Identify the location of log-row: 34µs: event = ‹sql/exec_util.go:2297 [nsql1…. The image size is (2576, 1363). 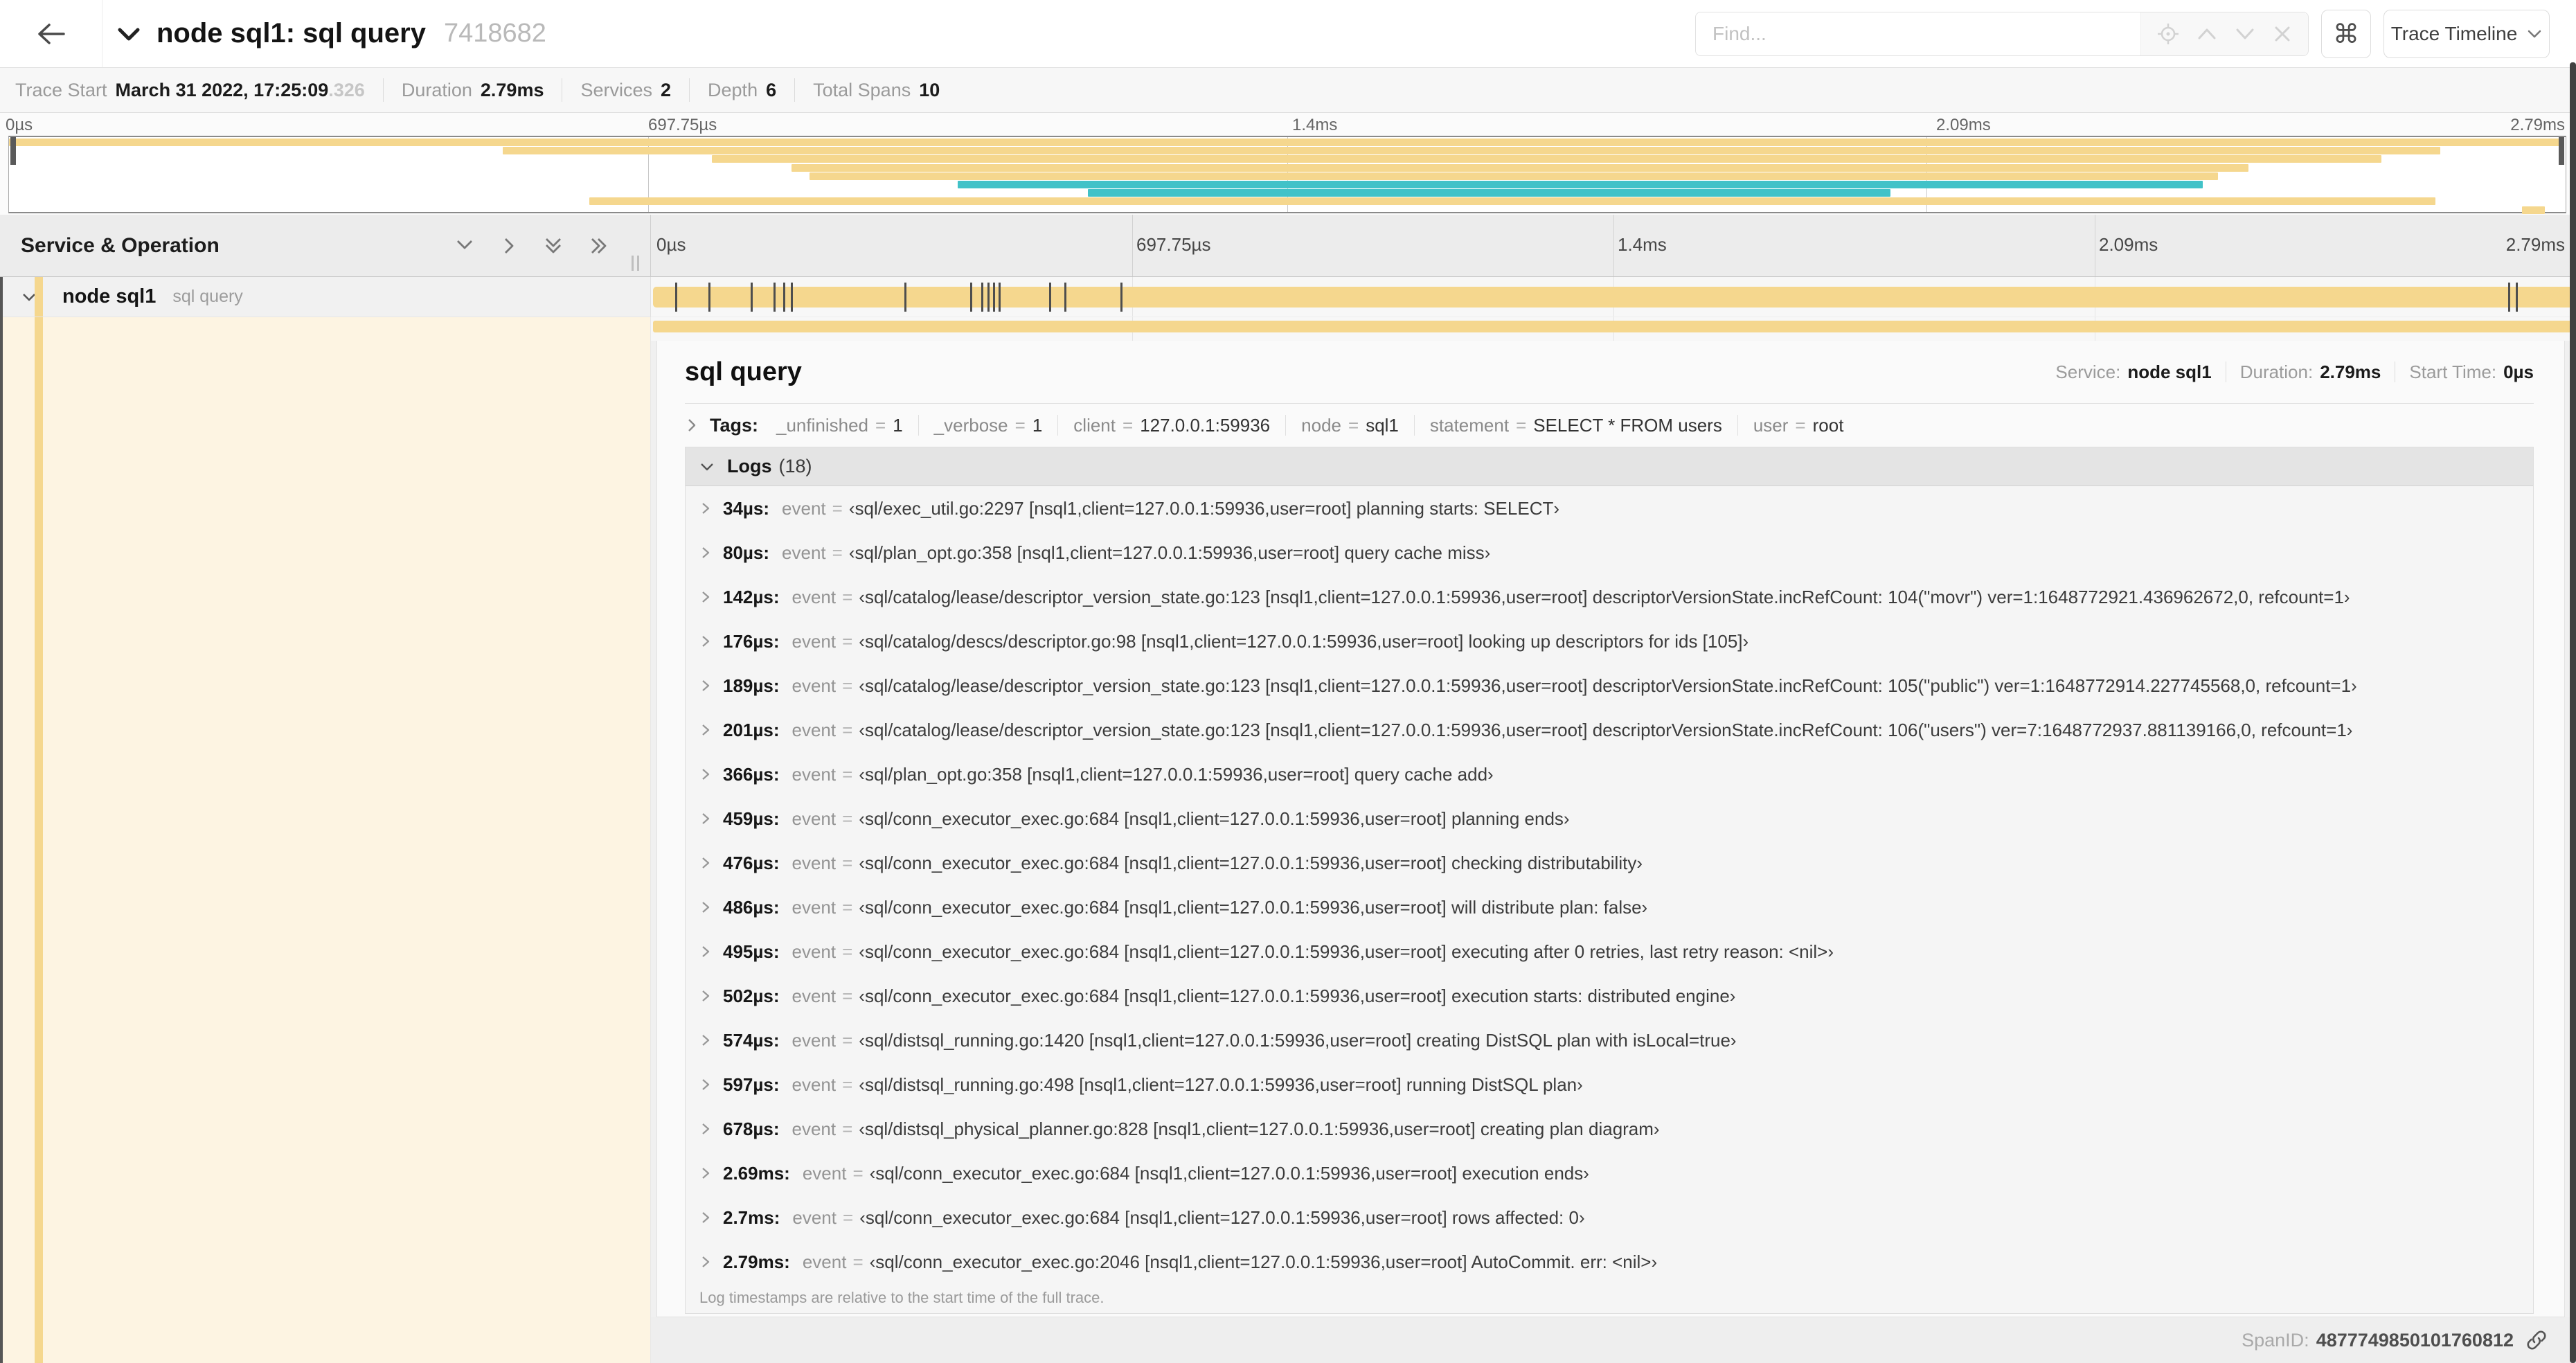
(1609, 509).